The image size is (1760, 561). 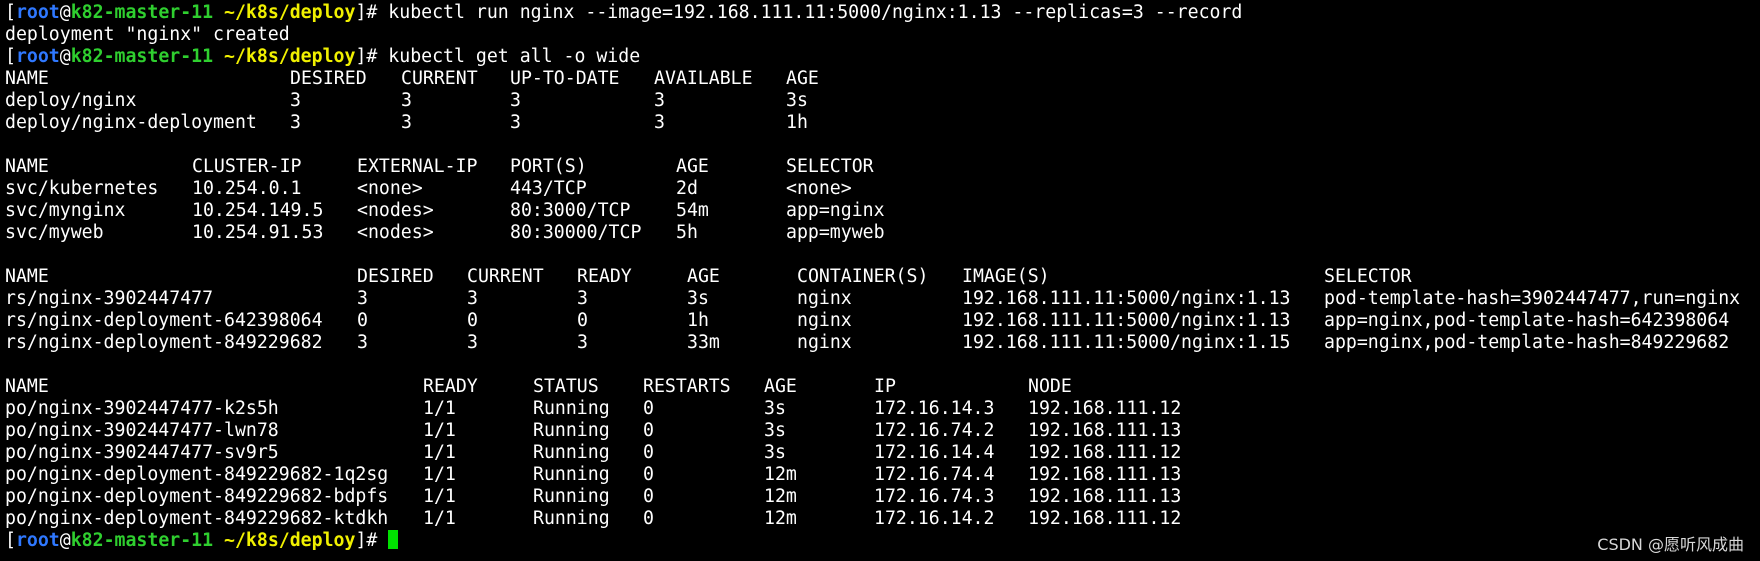 I want to click on table-cell: 10.254.149.5, so click(x=258, y=210).